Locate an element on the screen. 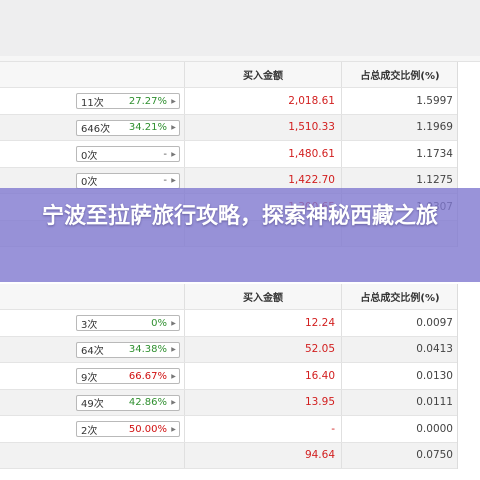  table-row: 2次 50.00% ▶ - 0.0000 is located at coordinates (228, 429).